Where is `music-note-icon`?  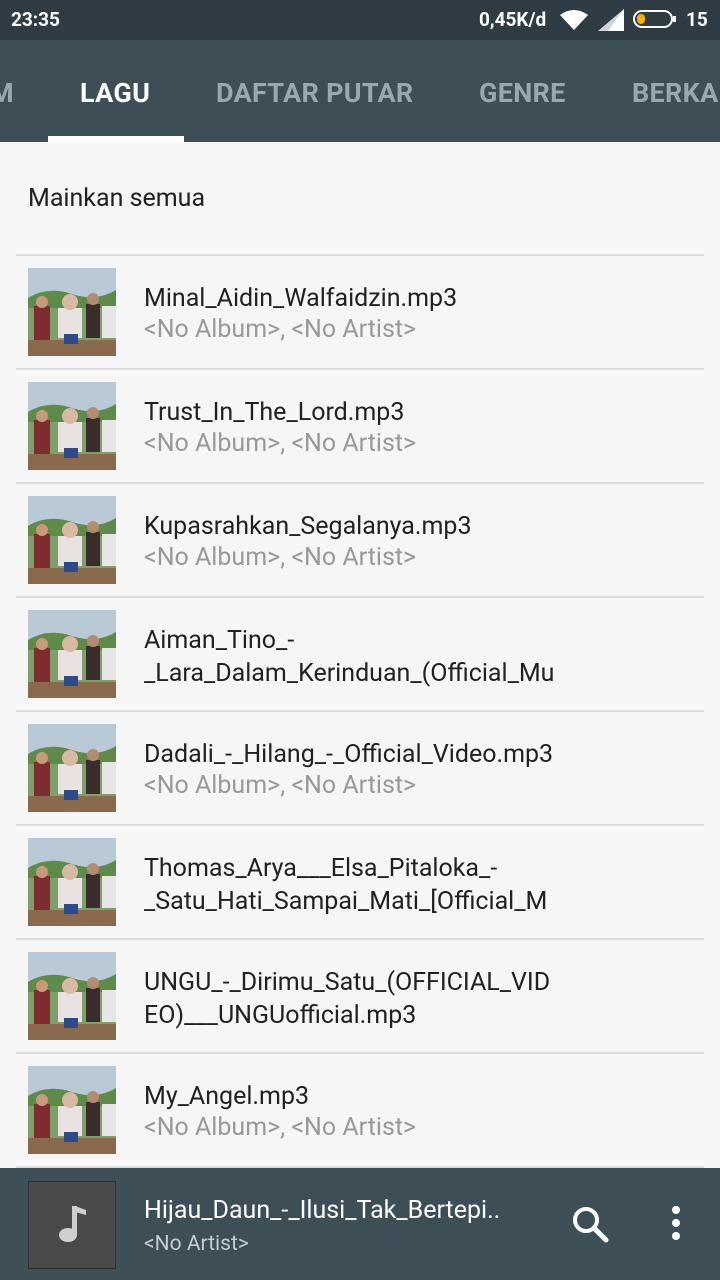
music-note-icon is located at coordinates (72, 1224).